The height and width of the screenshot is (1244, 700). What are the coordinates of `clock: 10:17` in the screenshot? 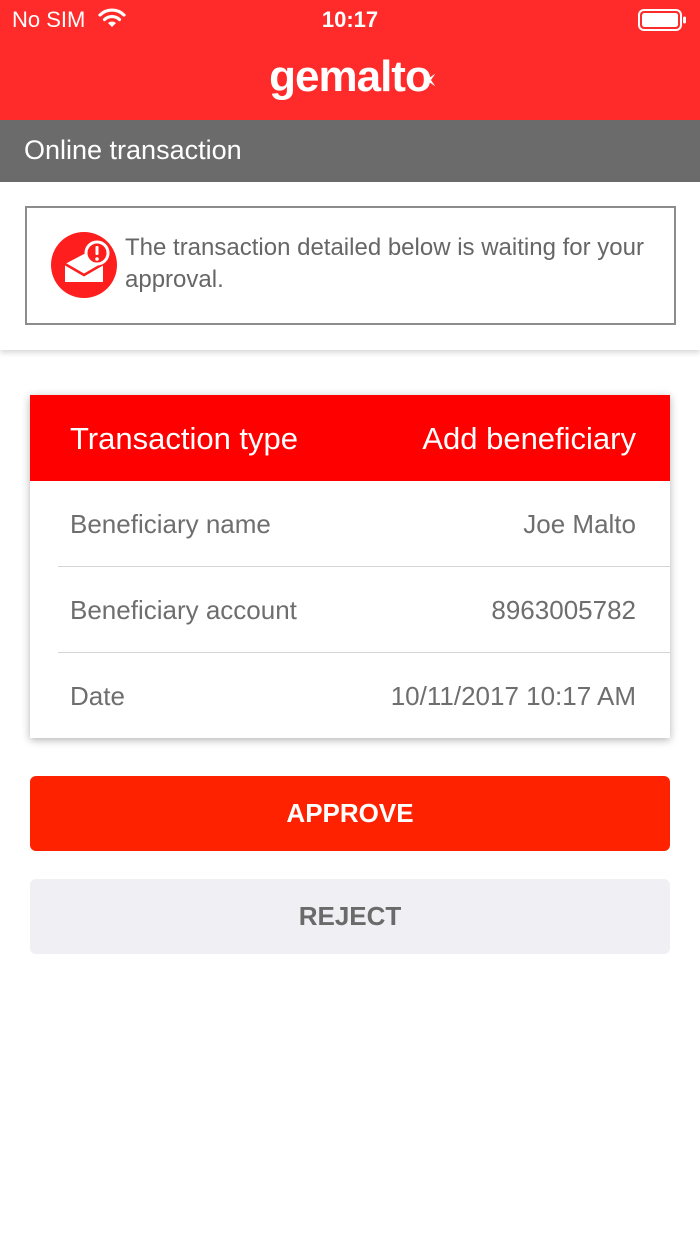 It's located at (350, 19).